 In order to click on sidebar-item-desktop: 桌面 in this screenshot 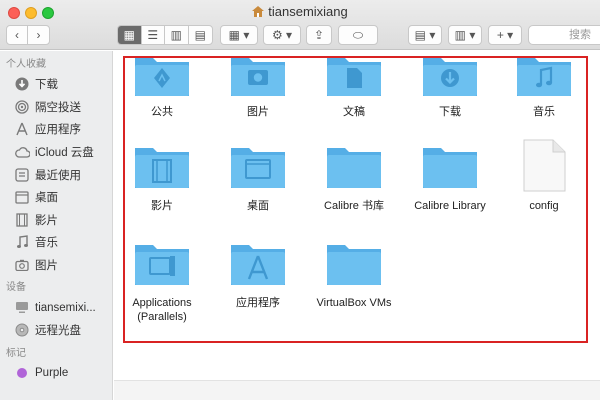, I will do `click(56, 197)`.